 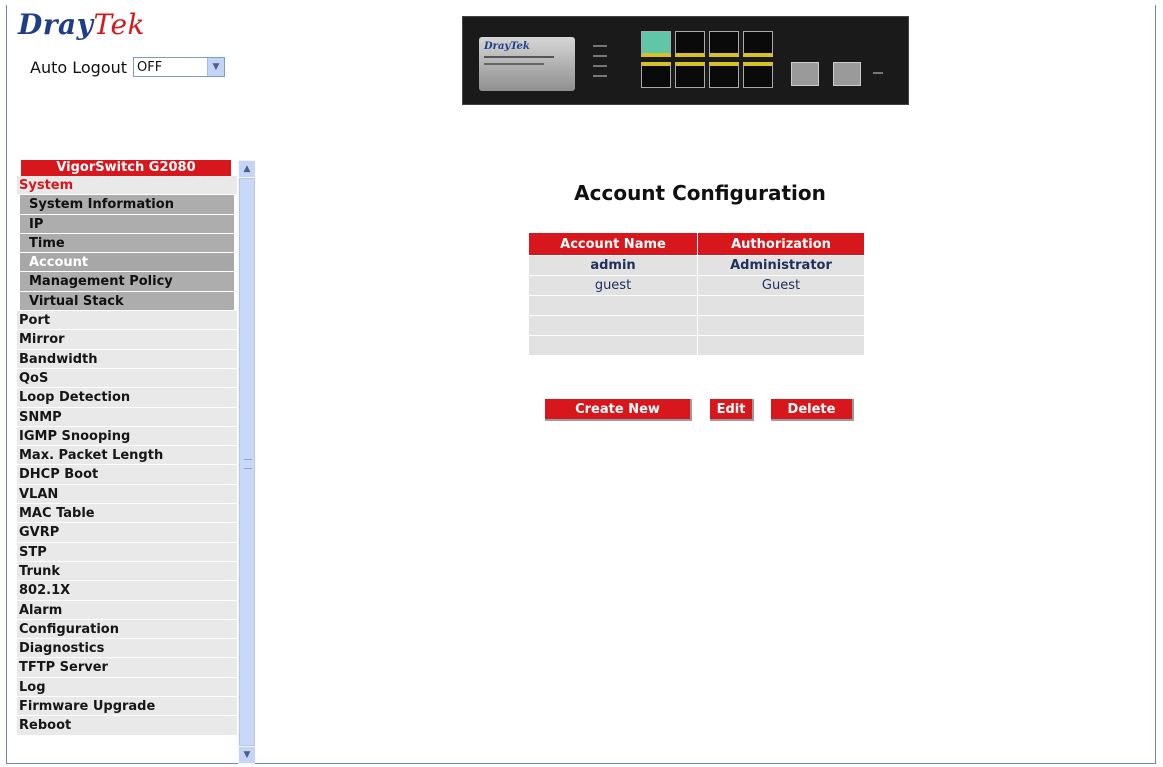 I want to click on delete-button: Delete, so click(x=812, y=410).